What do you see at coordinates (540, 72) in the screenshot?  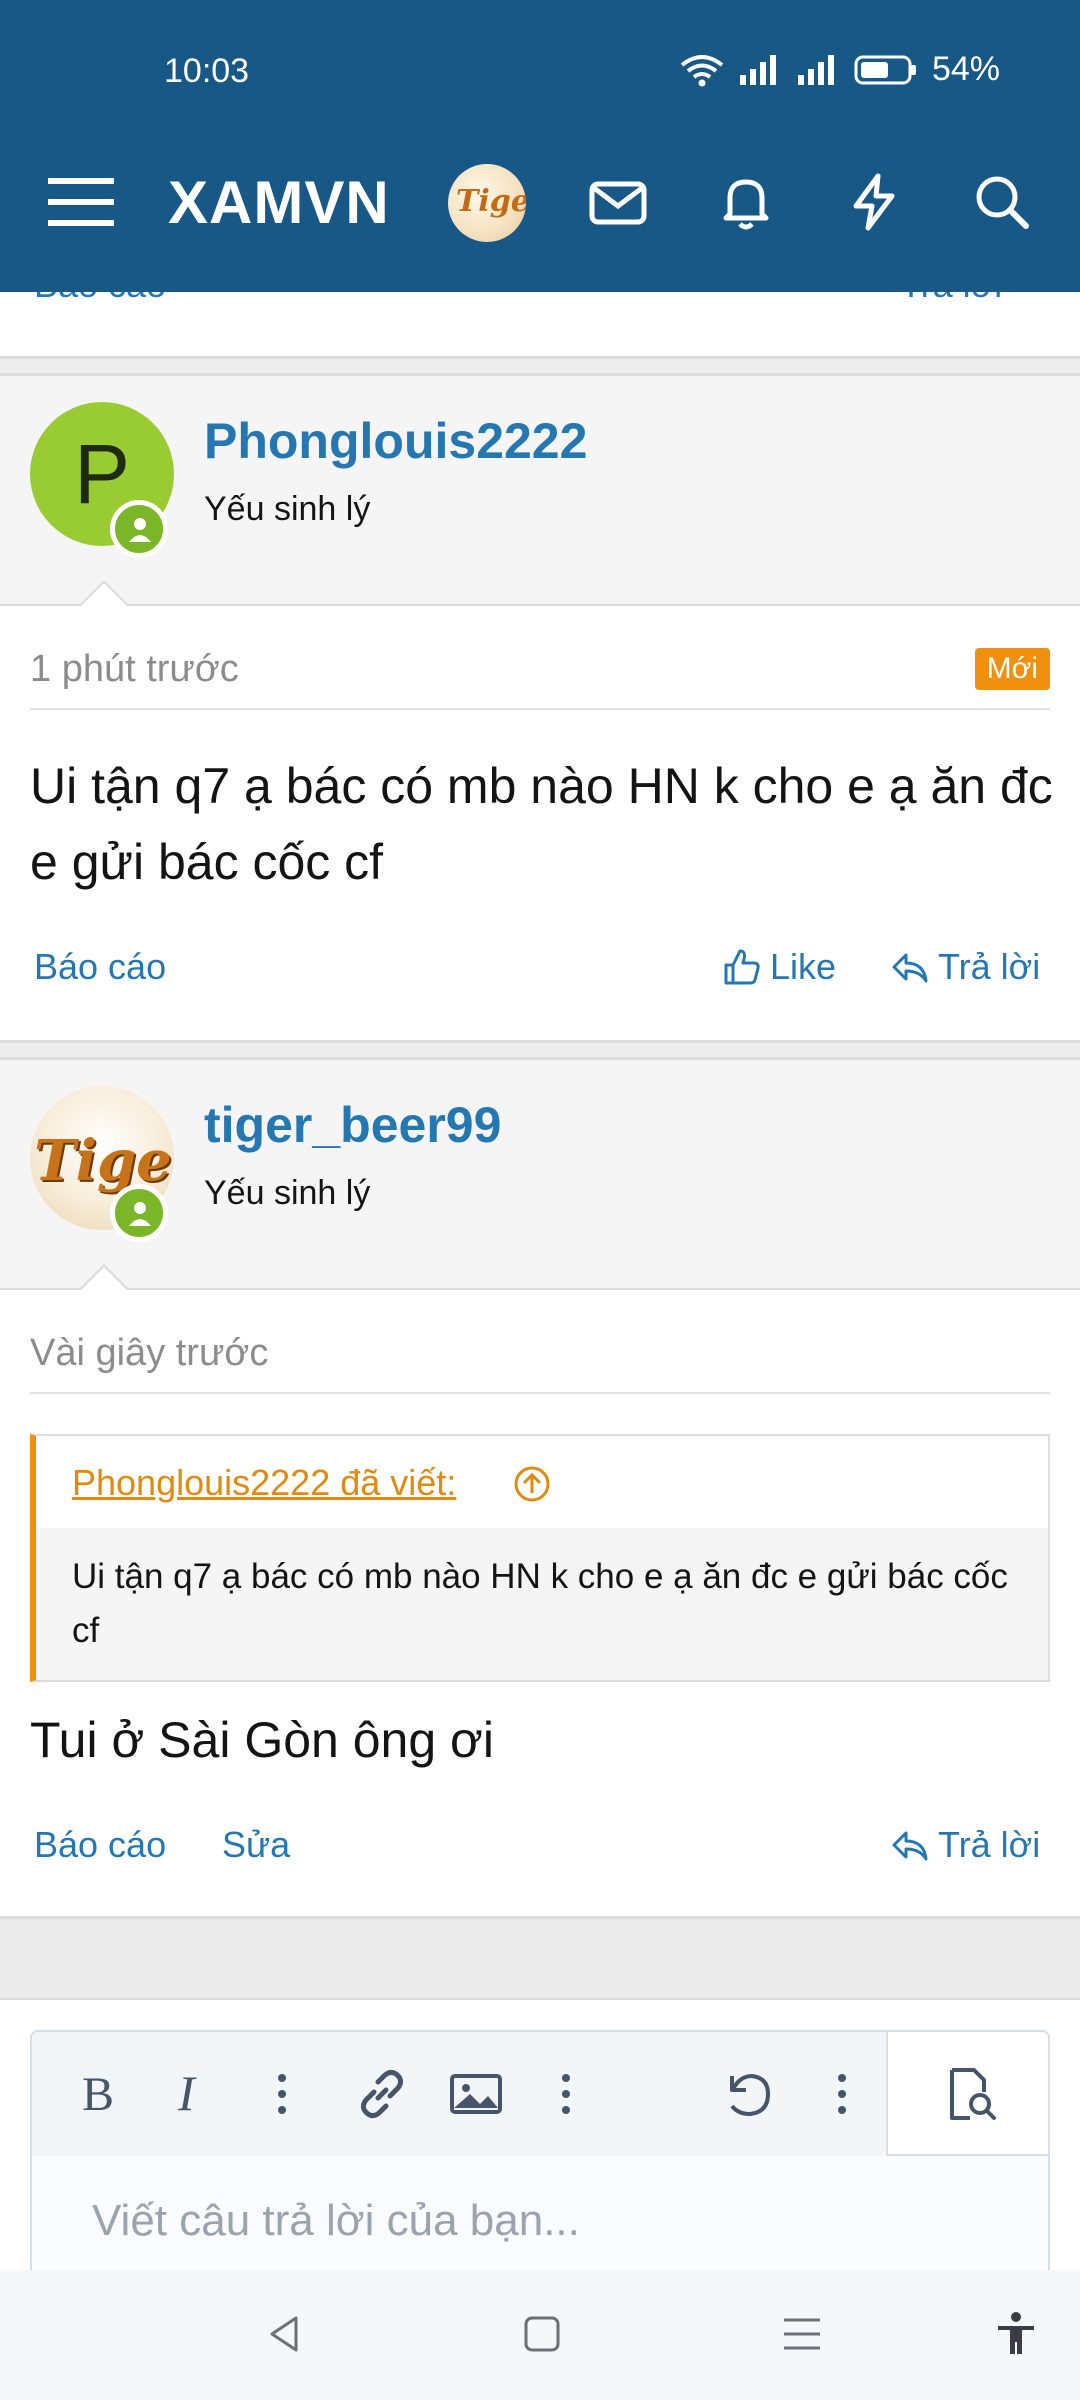 I see `status-bar: 10:03 54%` at bounding box center [540, 72].